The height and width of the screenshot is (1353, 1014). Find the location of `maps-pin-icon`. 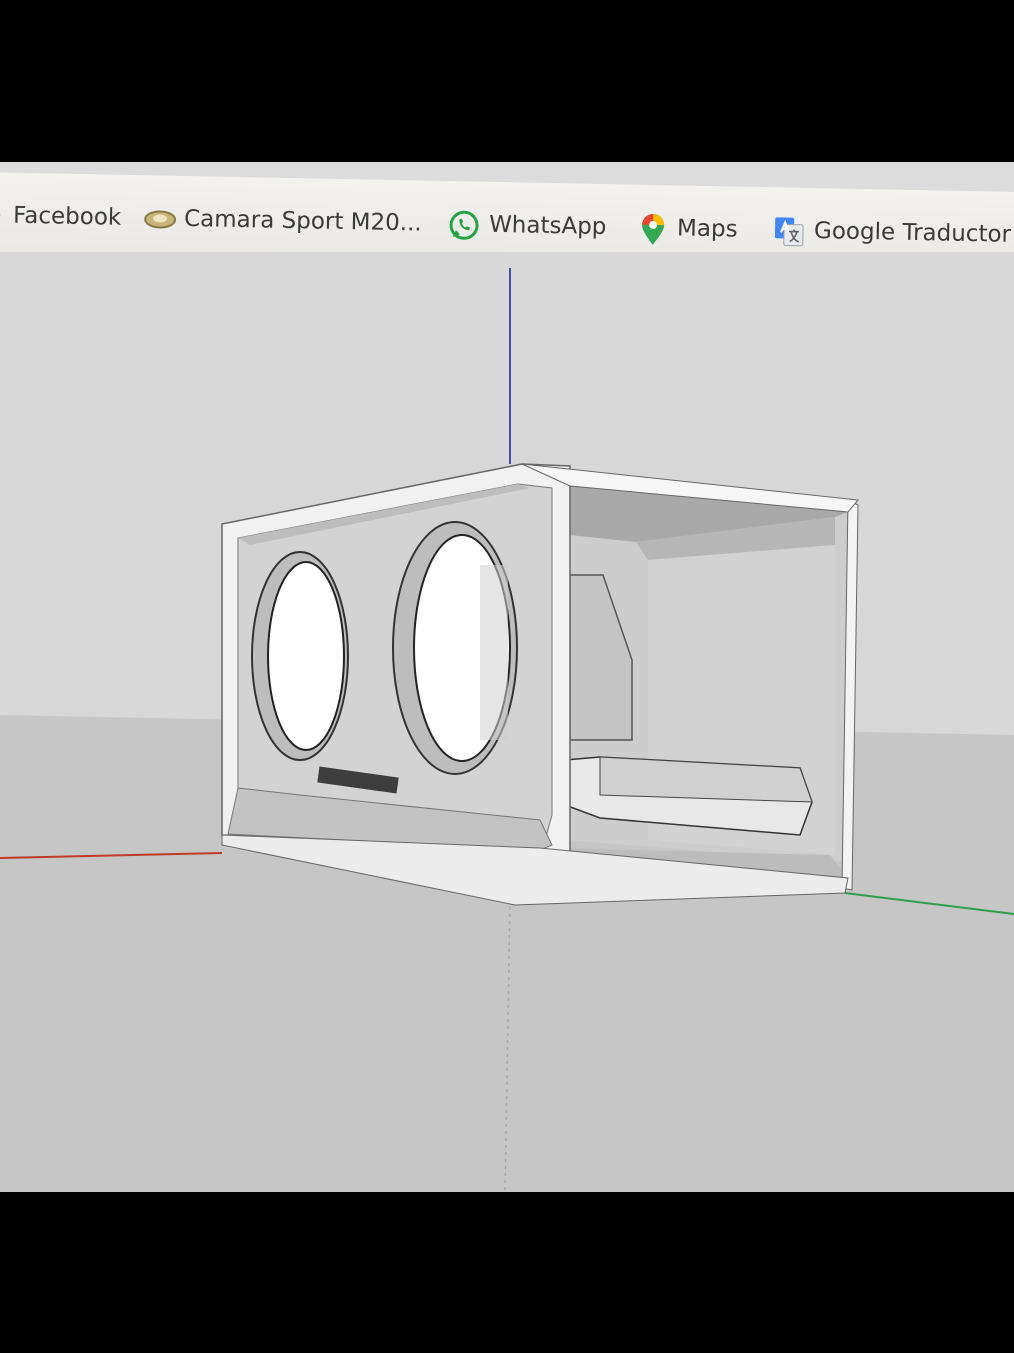

maps-pin-icon is located at coordinates (653, 229).